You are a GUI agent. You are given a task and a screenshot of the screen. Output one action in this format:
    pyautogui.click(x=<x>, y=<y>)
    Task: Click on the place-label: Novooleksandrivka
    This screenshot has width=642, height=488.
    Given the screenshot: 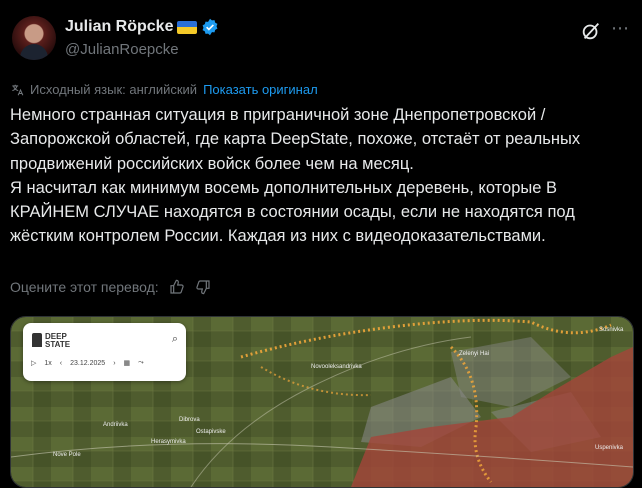 What is the action you would take?
    pyautogui.click(x=336, y=367)
    